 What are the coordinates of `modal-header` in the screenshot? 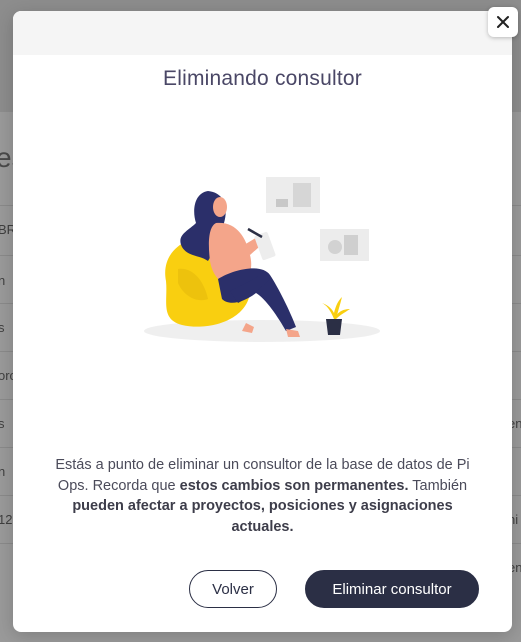 It's located at (262, 33).